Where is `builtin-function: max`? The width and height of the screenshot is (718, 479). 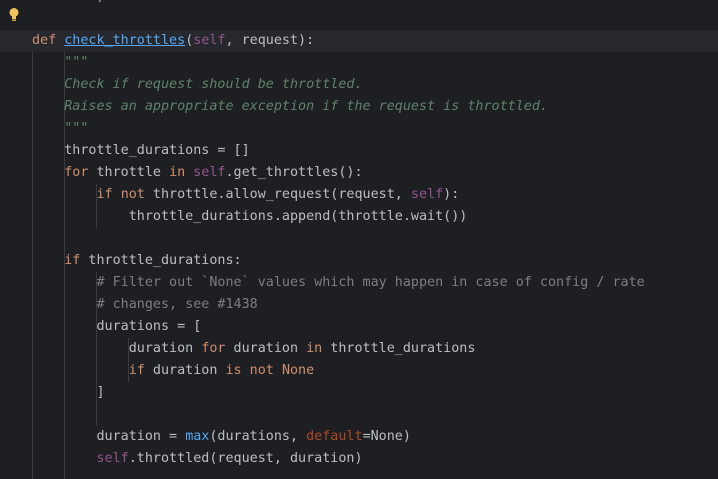 builtin-function: max is located at coordinates (197, 436).